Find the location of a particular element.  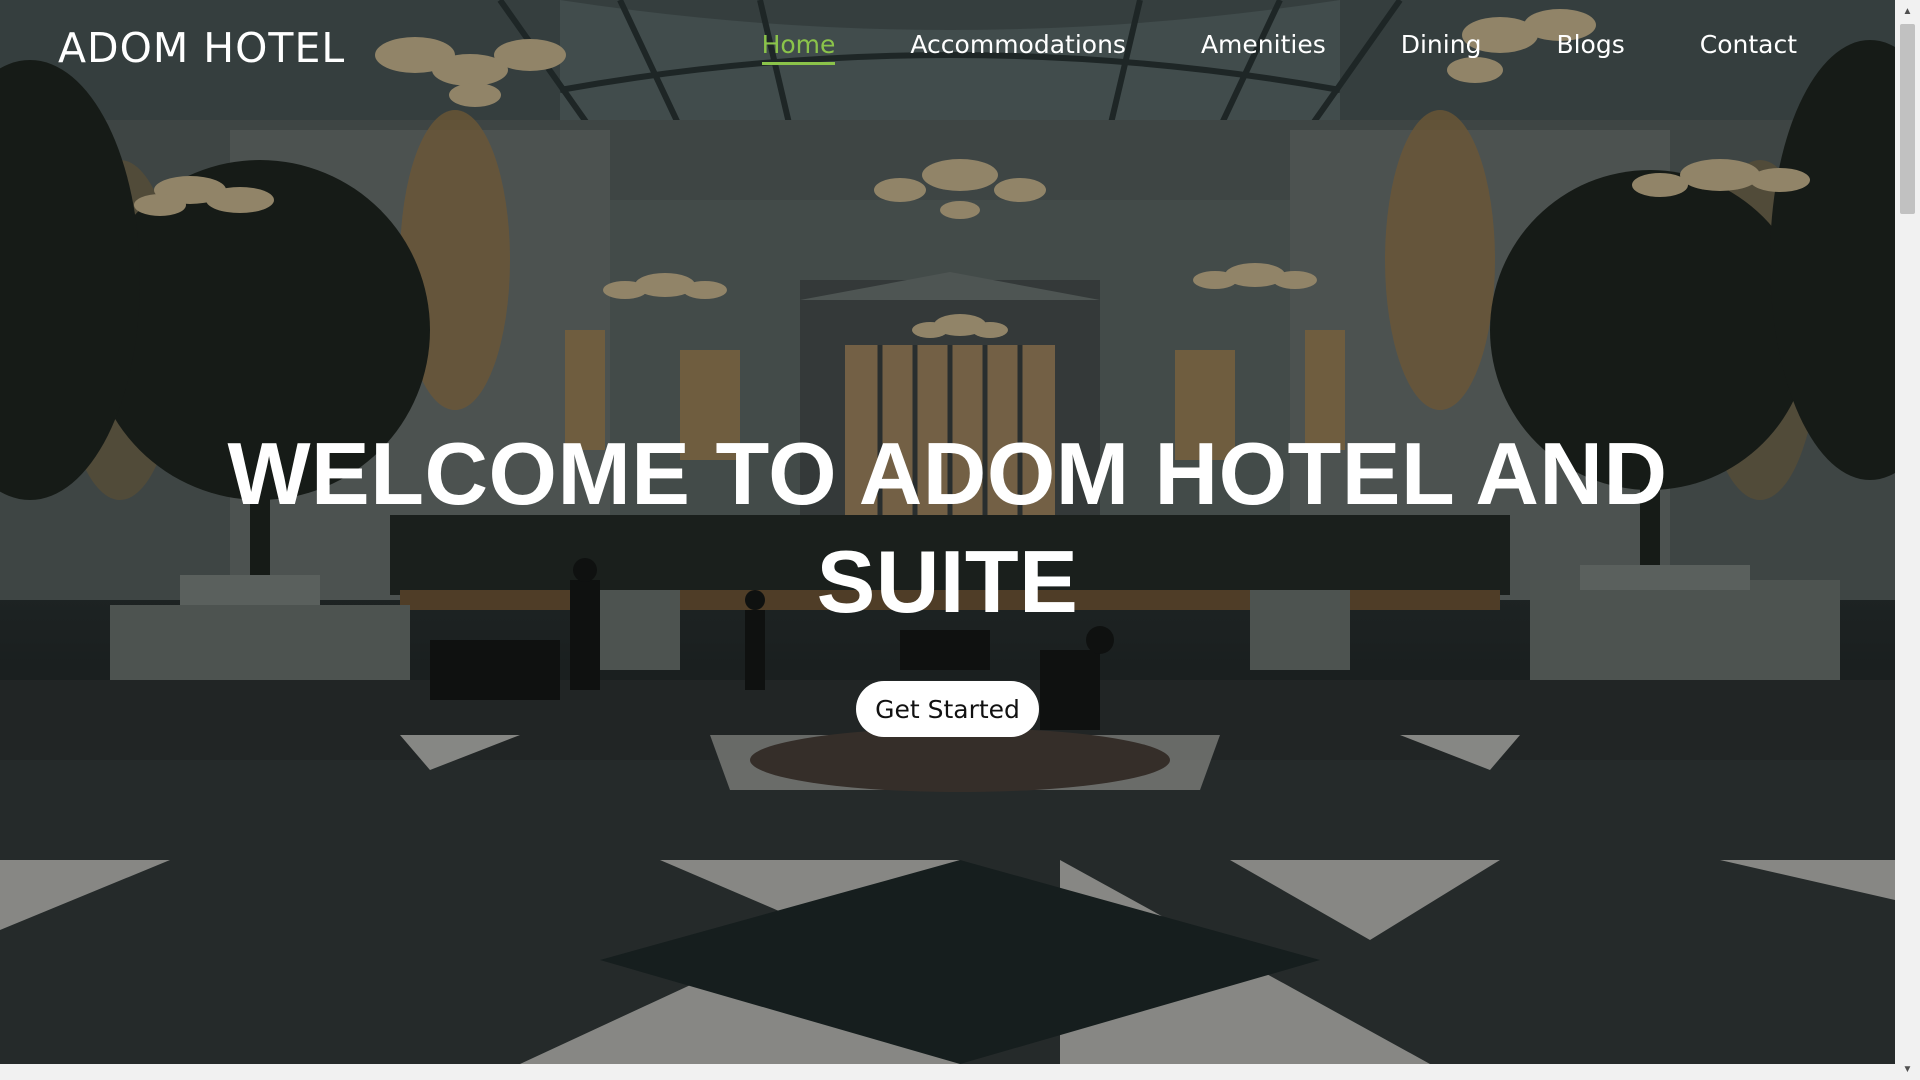

vertical-scrollbar: ▲ ▼ is located at coordinates (1907, 540).